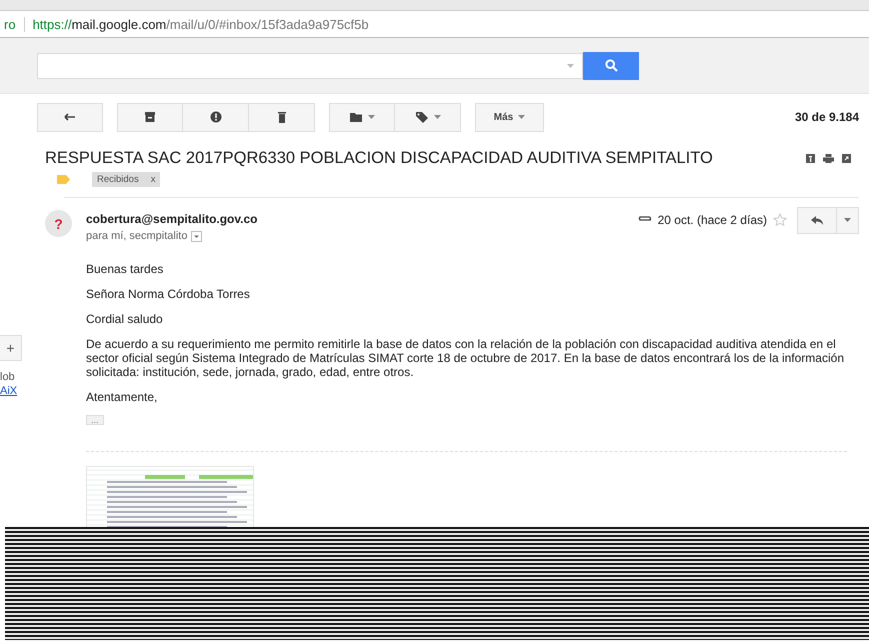 The height and width of the screenshot is (643, 869). I want to click on star-icon, so click(780, 220).